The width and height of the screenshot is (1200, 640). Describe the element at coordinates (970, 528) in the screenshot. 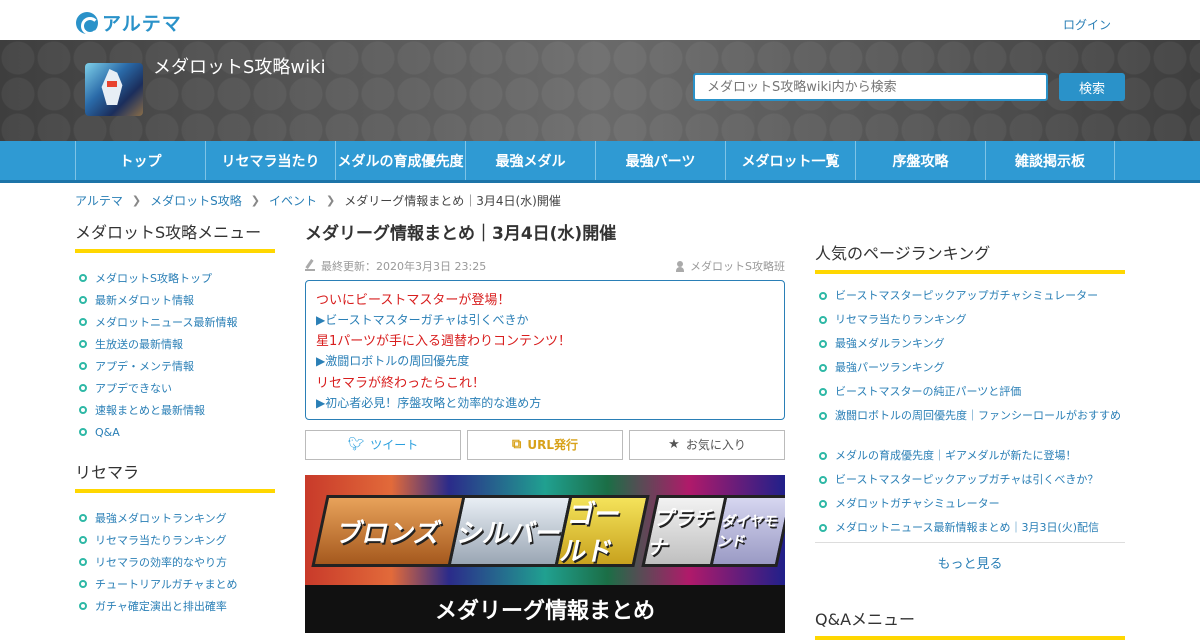

I see `ranking-item: メダロットニュース最新情報まとめ｜3月3日(火)配信` at that location.